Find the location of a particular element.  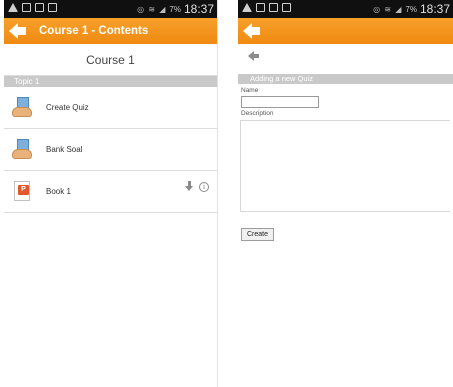

section-title: Adding a new Quiz is located at coordinates (345, 79).